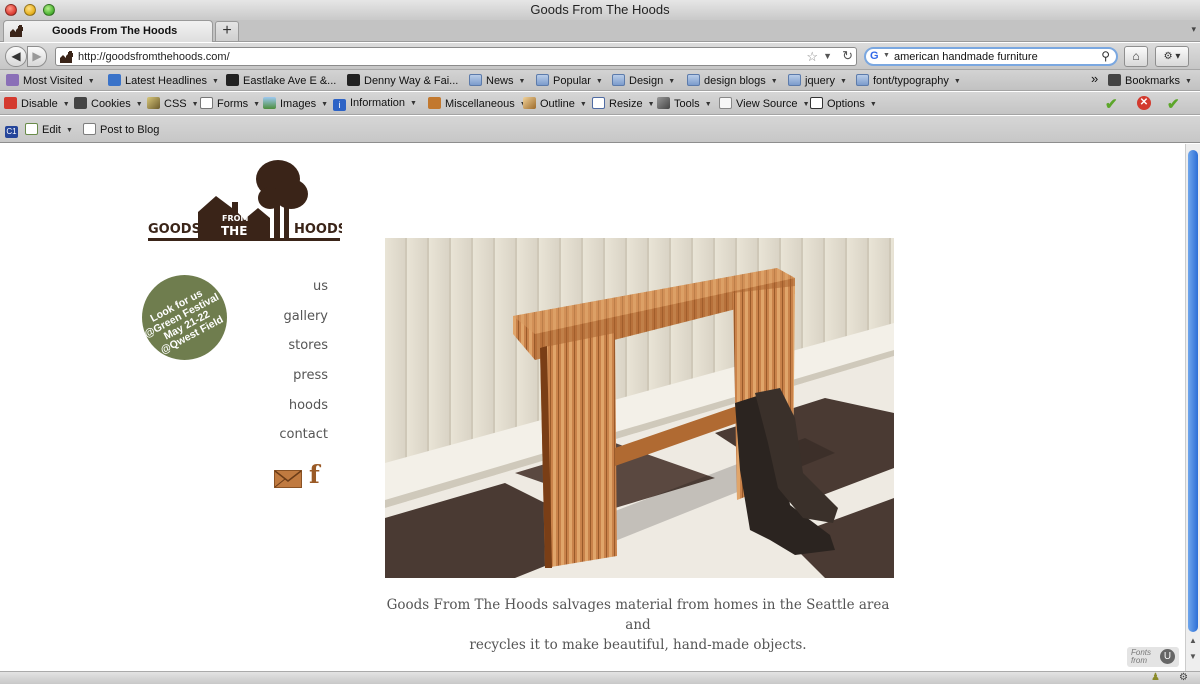  I want to click on goods-from-the-hoods-logo: GOODS FROM THE HOODS, so click(244, 201).